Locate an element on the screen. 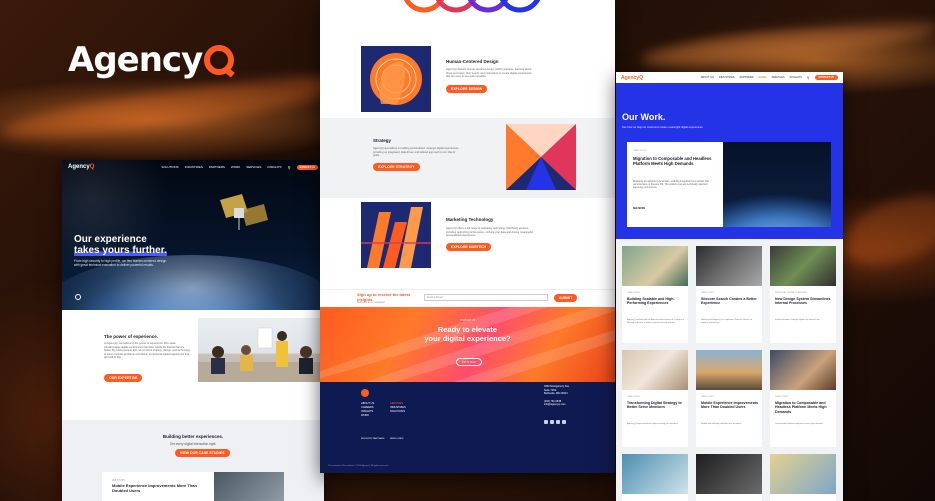 This screenshot has width=935, height=501. youtube-icon is located at coordinates (564, 422).